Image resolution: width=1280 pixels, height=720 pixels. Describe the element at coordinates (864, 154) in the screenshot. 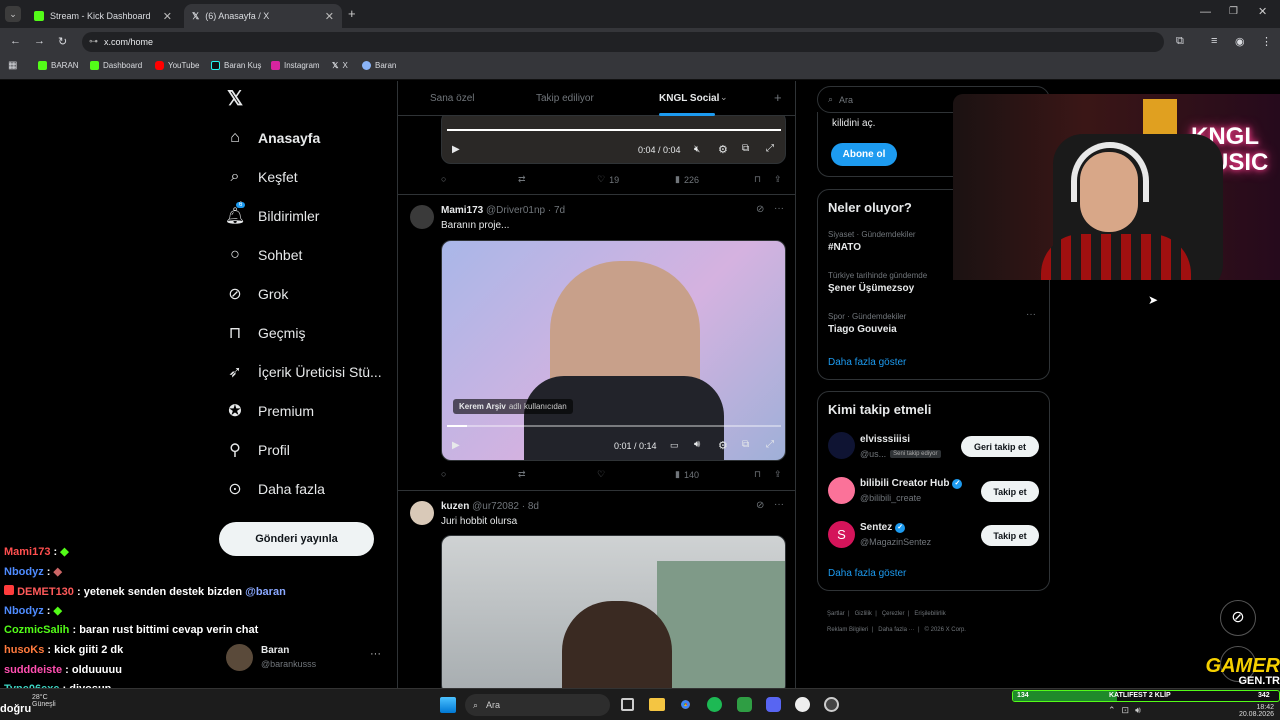

I see `subscribe-button: Abone ol` at that location.